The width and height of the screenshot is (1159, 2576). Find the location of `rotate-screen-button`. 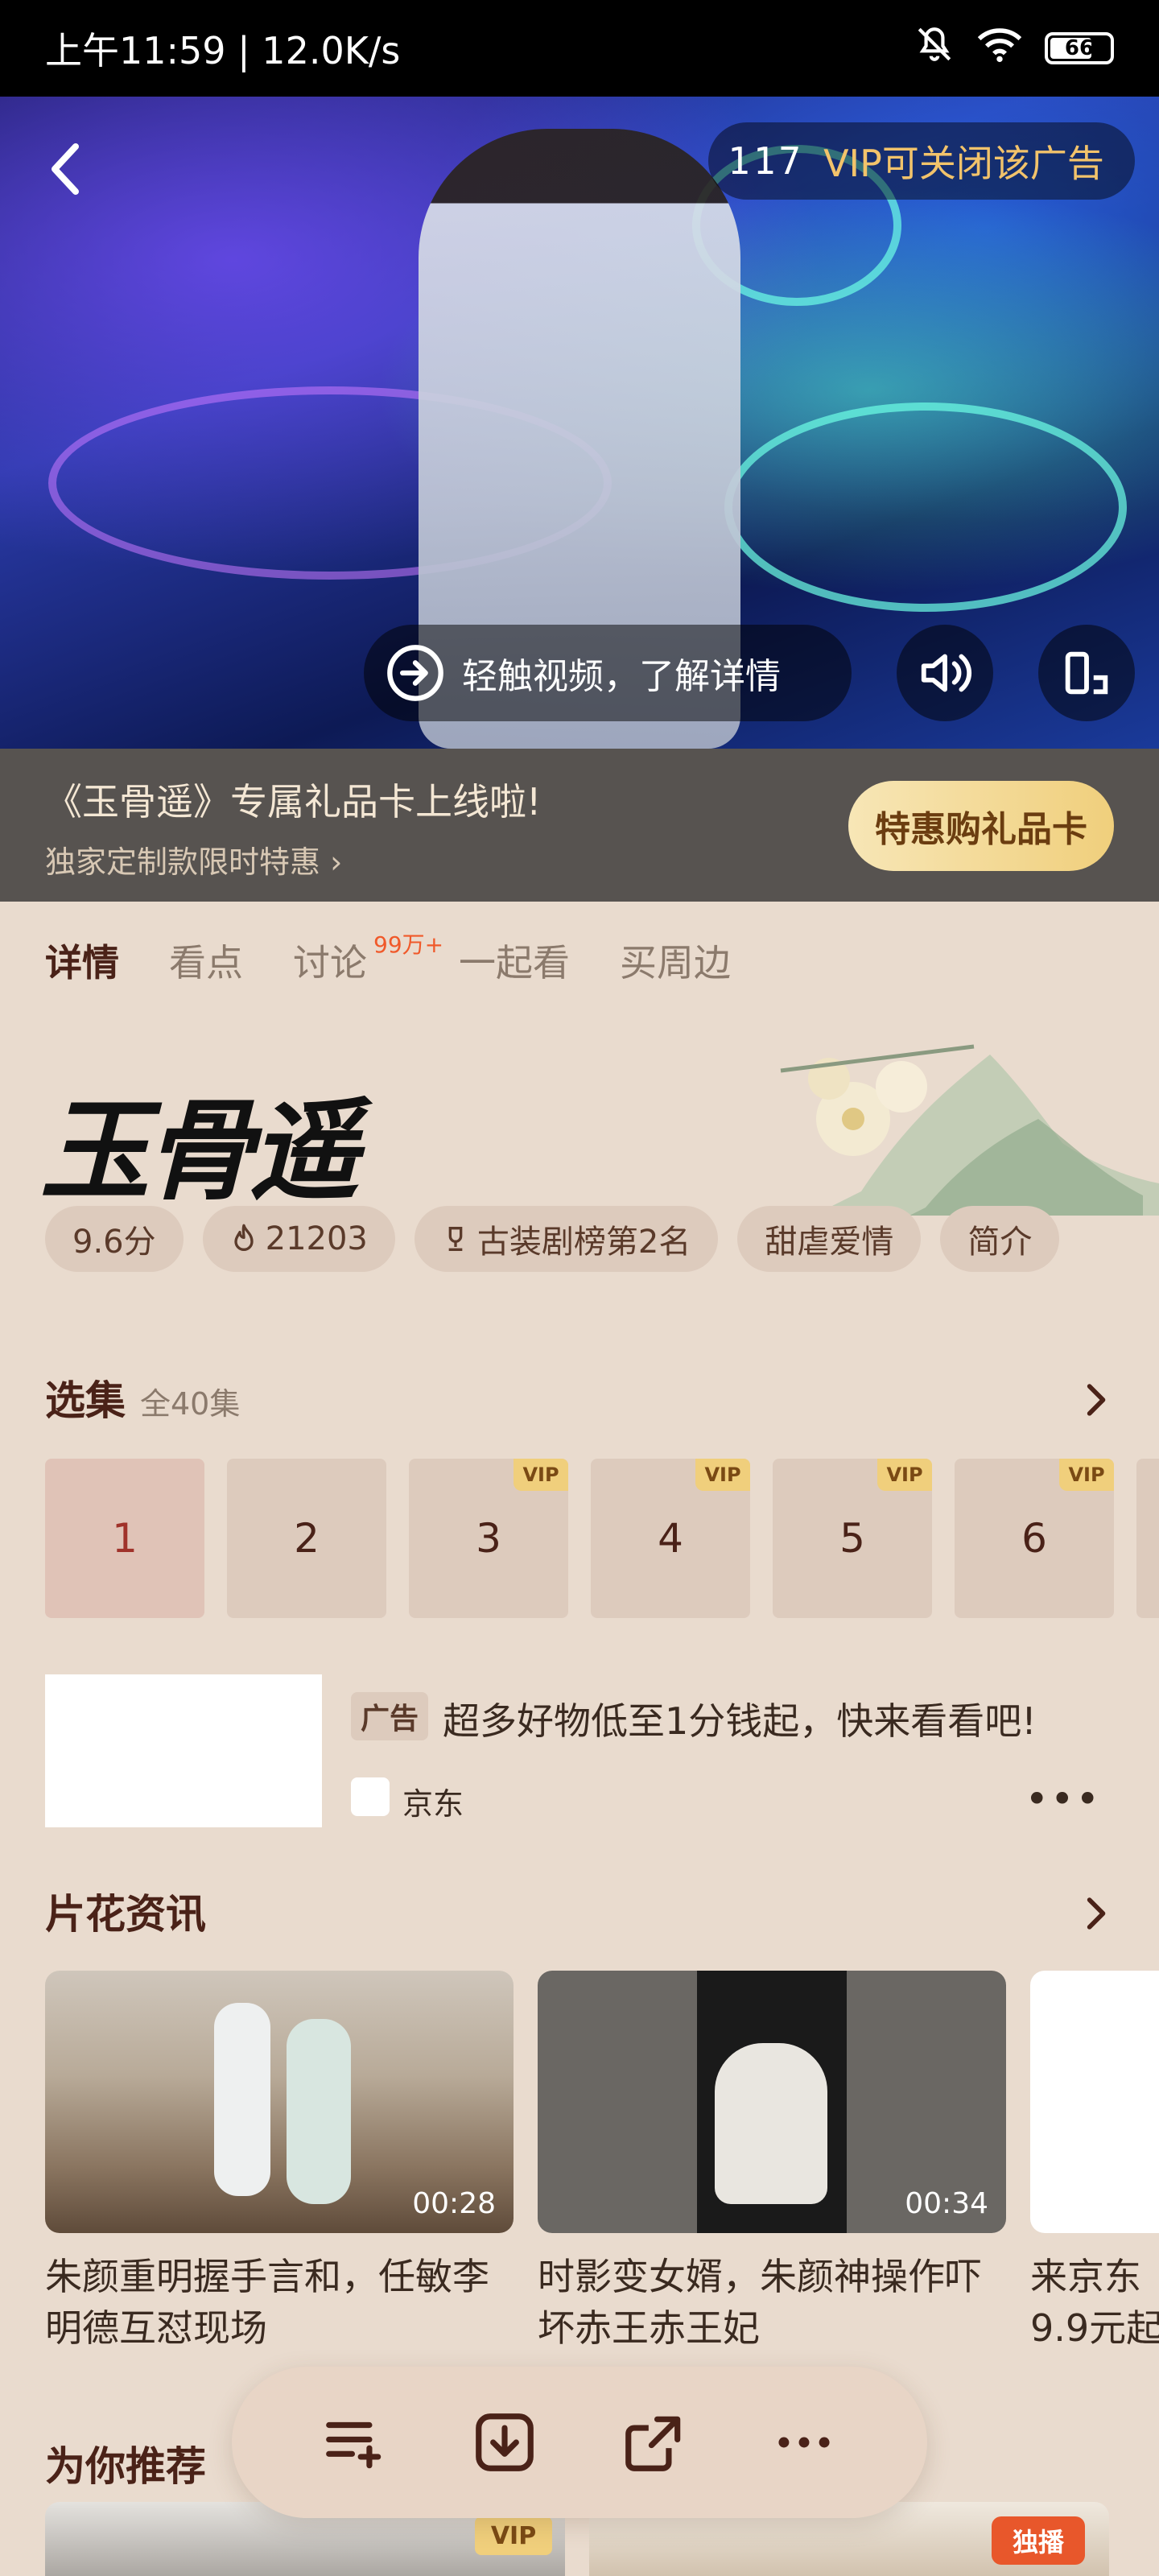

rotate-screen-button is located at coordinates (1086, 673).